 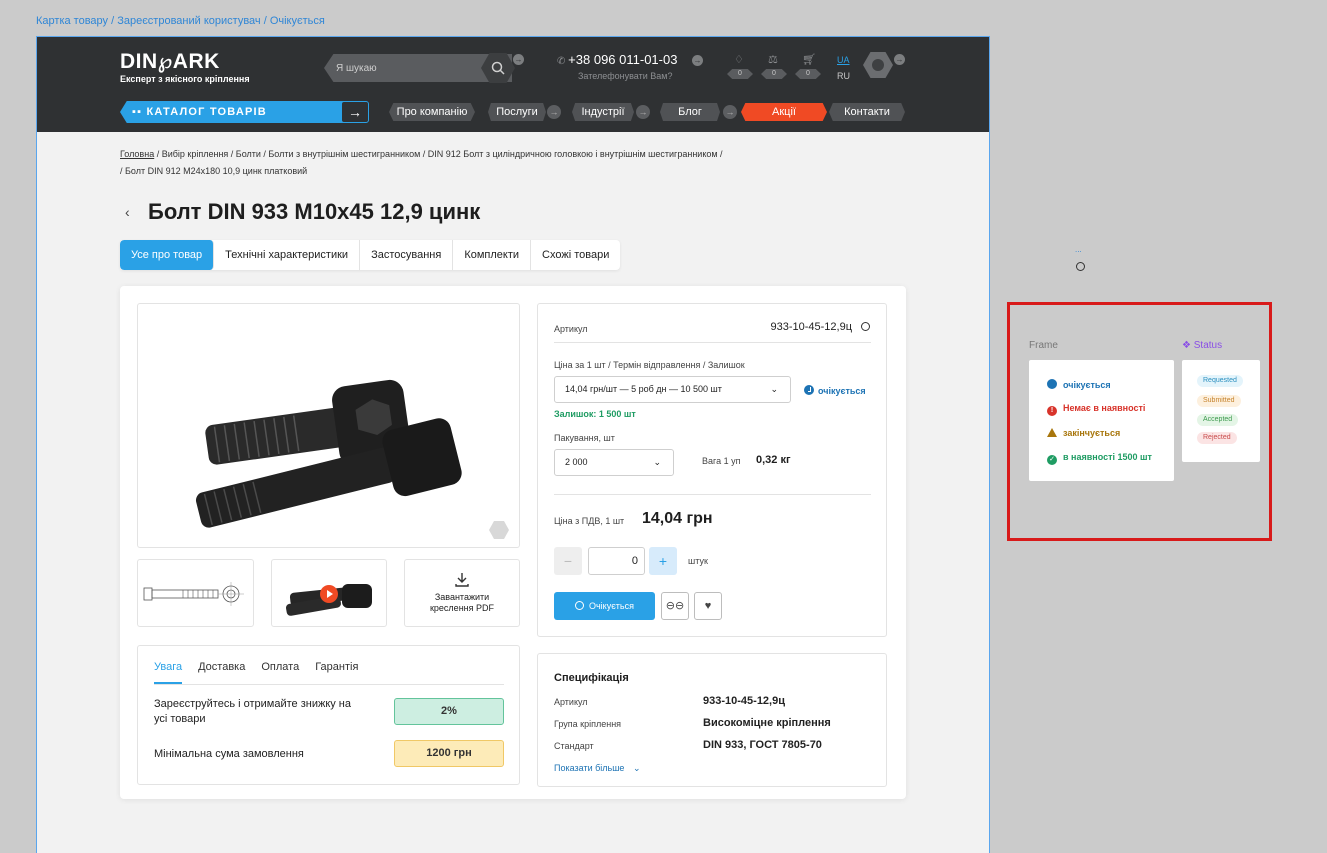 What do you see at coordinates (571, 702) in the screenshot?
I see `spec-key: Артикул` at bounding box center [571, 702].